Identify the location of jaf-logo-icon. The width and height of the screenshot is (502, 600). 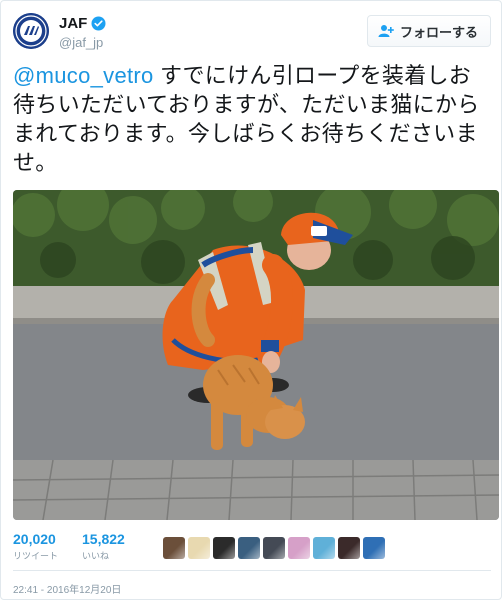
(31, 31).